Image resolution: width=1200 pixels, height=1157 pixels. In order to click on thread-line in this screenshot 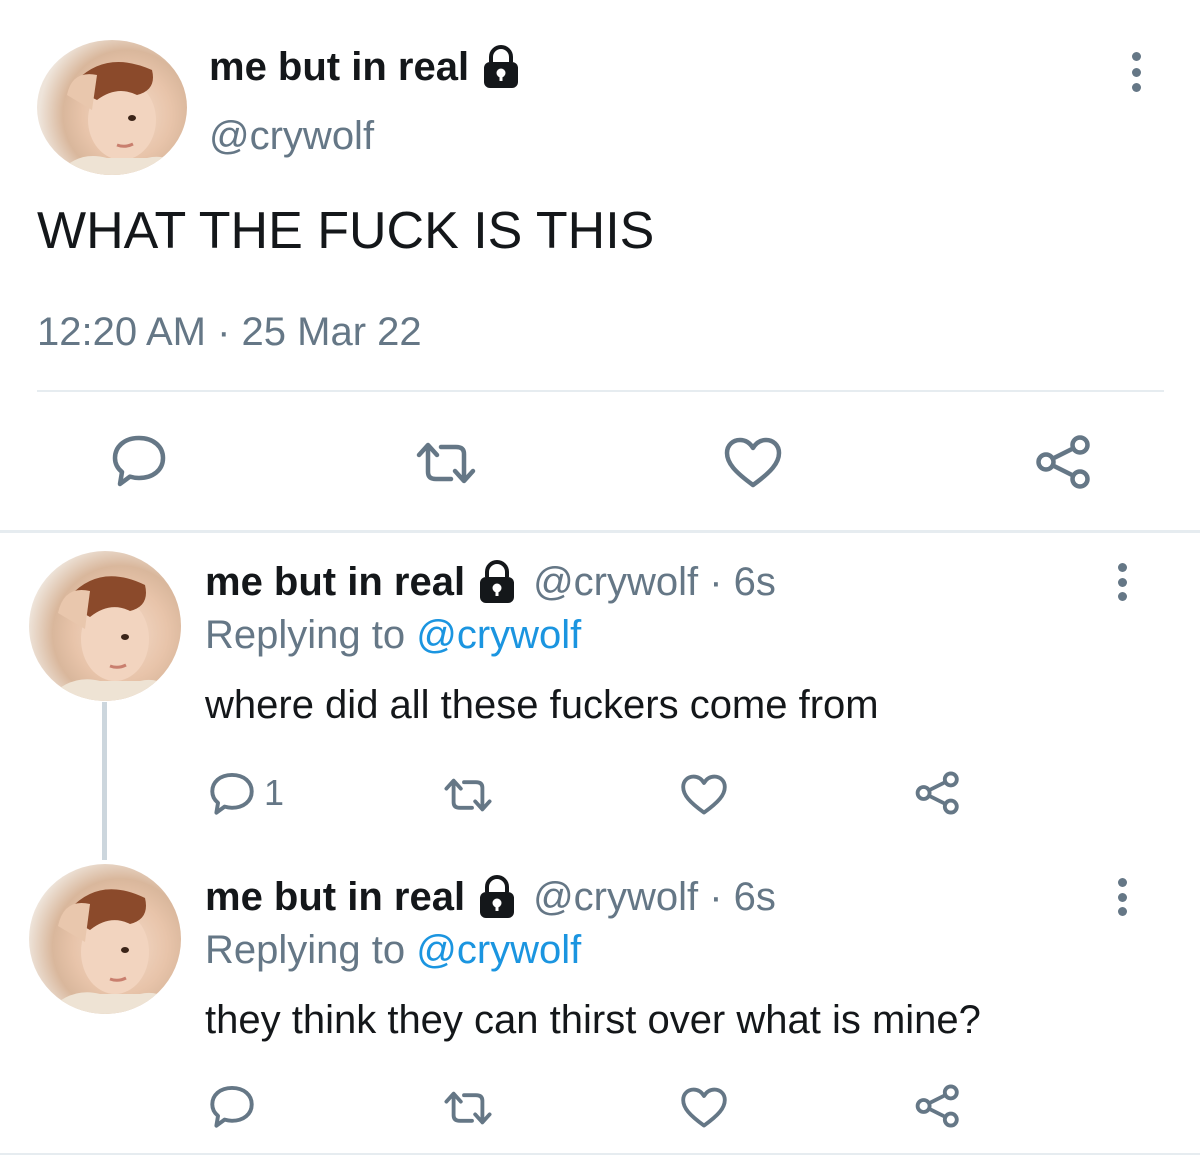, I will do `click(104, 781)`.